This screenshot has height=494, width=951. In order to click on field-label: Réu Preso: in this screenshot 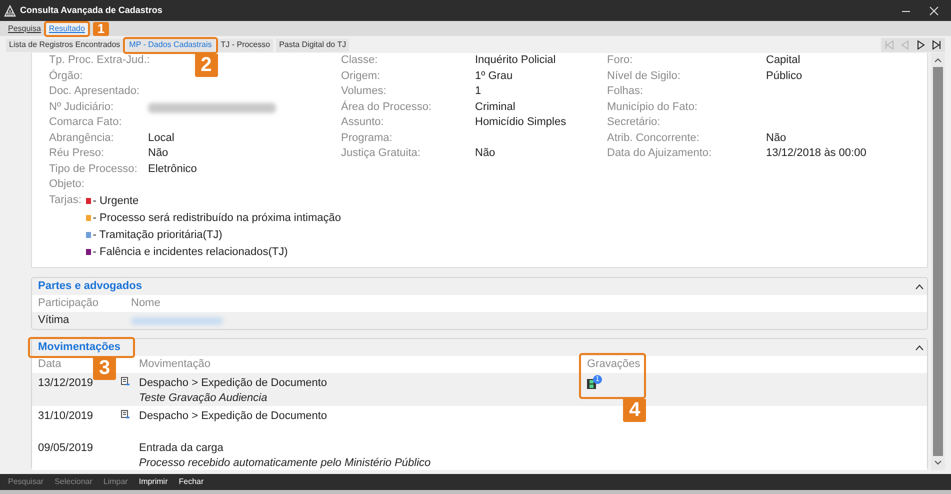, I will do `click(77, 153)`.